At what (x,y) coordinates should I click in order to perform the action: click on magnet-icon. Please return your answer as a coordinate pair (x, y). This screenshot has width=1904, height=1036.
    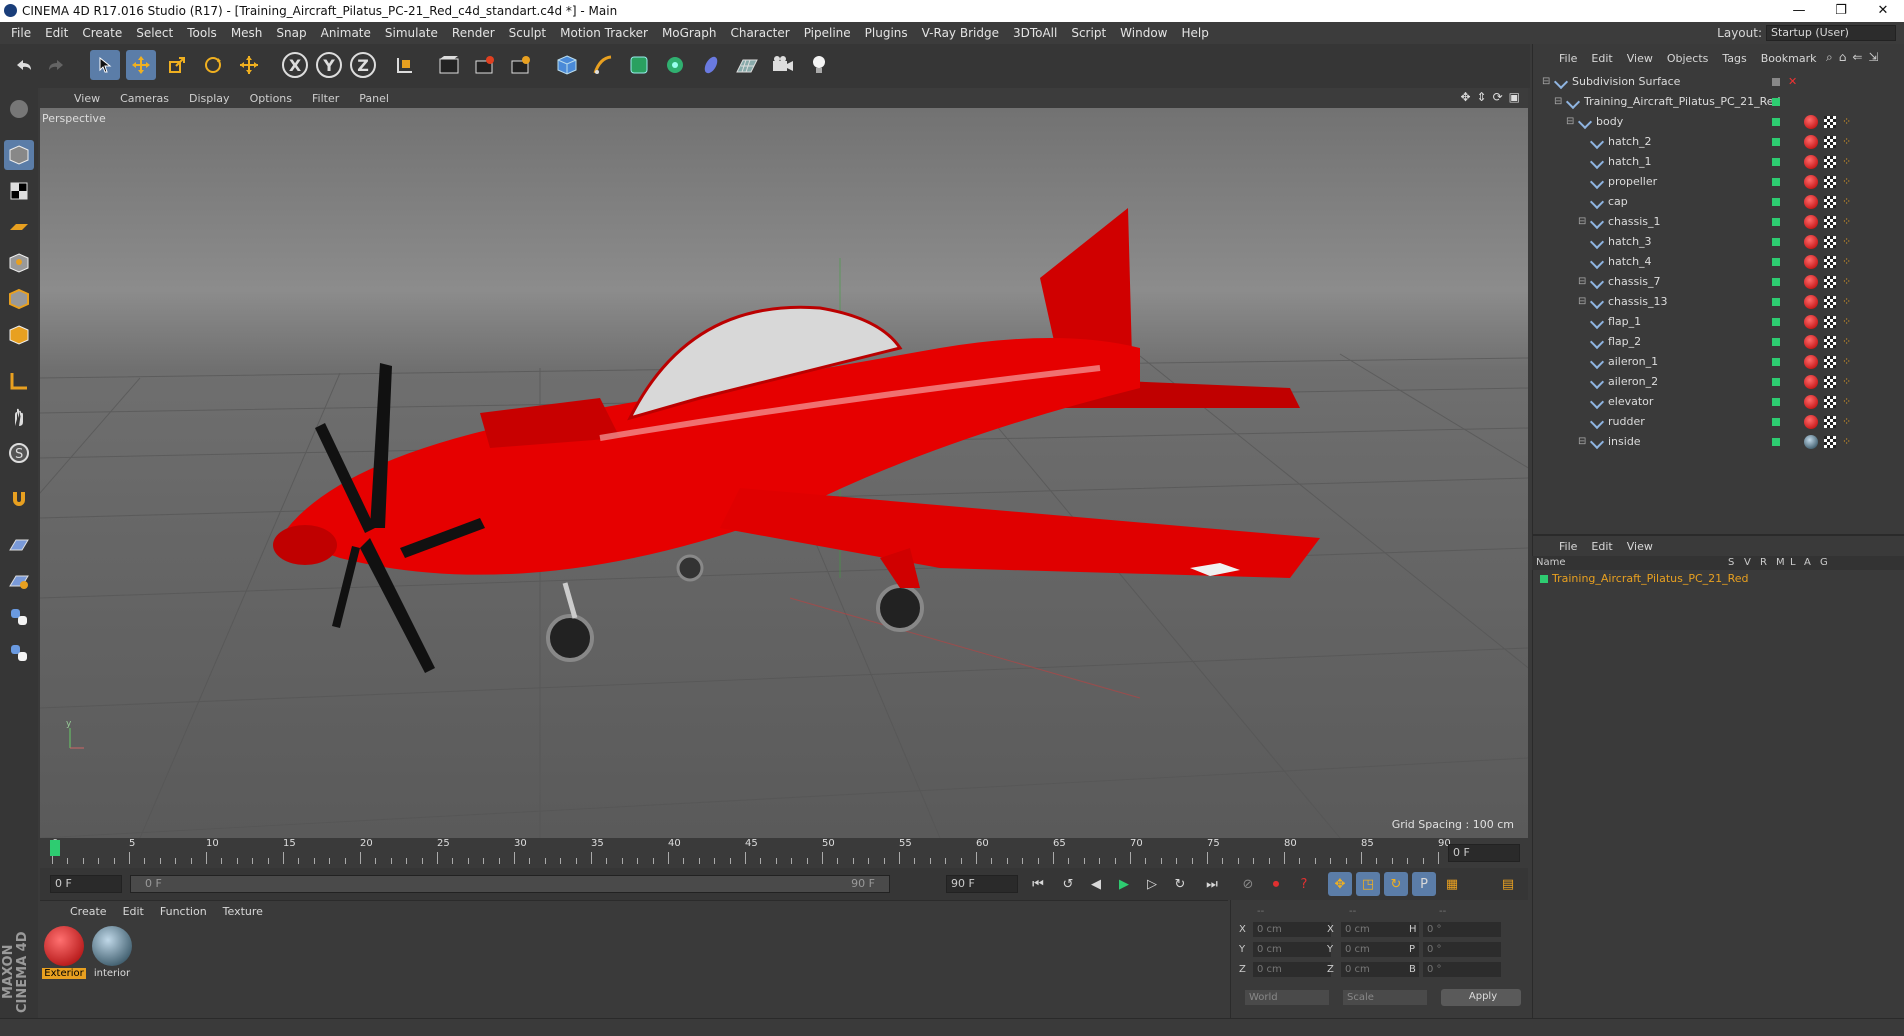
    Looking at the image, I should click on (19, 499).